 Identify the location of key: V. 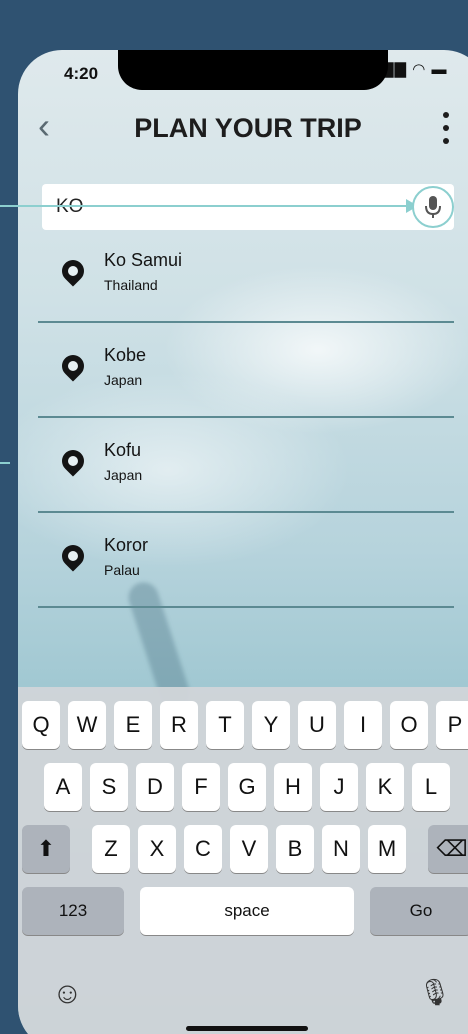
(249, 849).